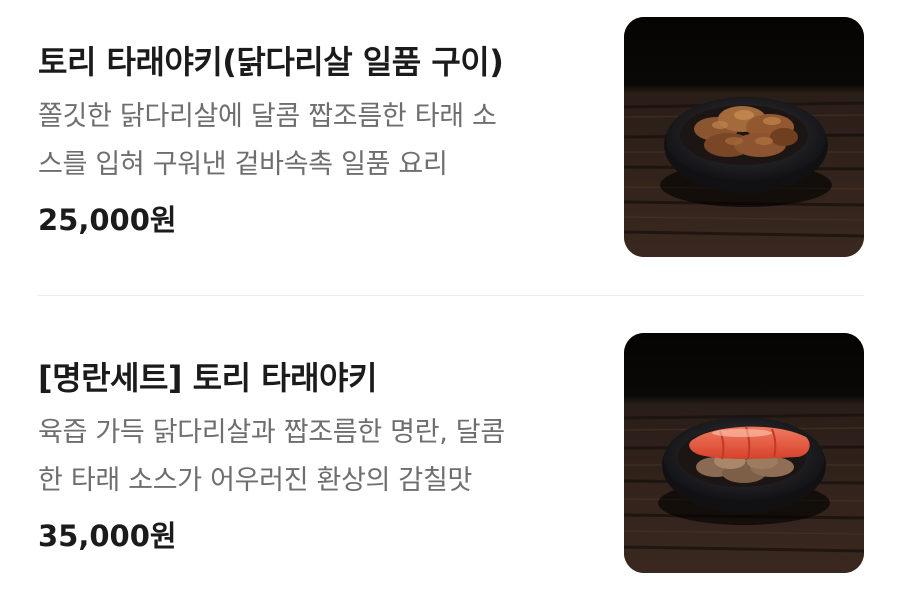 This screenshot has height=600, width=900. Describe the element at coordinates (255, 480) in the screenshot. I see `menu-item-description-line: 한 타래 소스가 어우러진 환상의 감칠맛` at that location.